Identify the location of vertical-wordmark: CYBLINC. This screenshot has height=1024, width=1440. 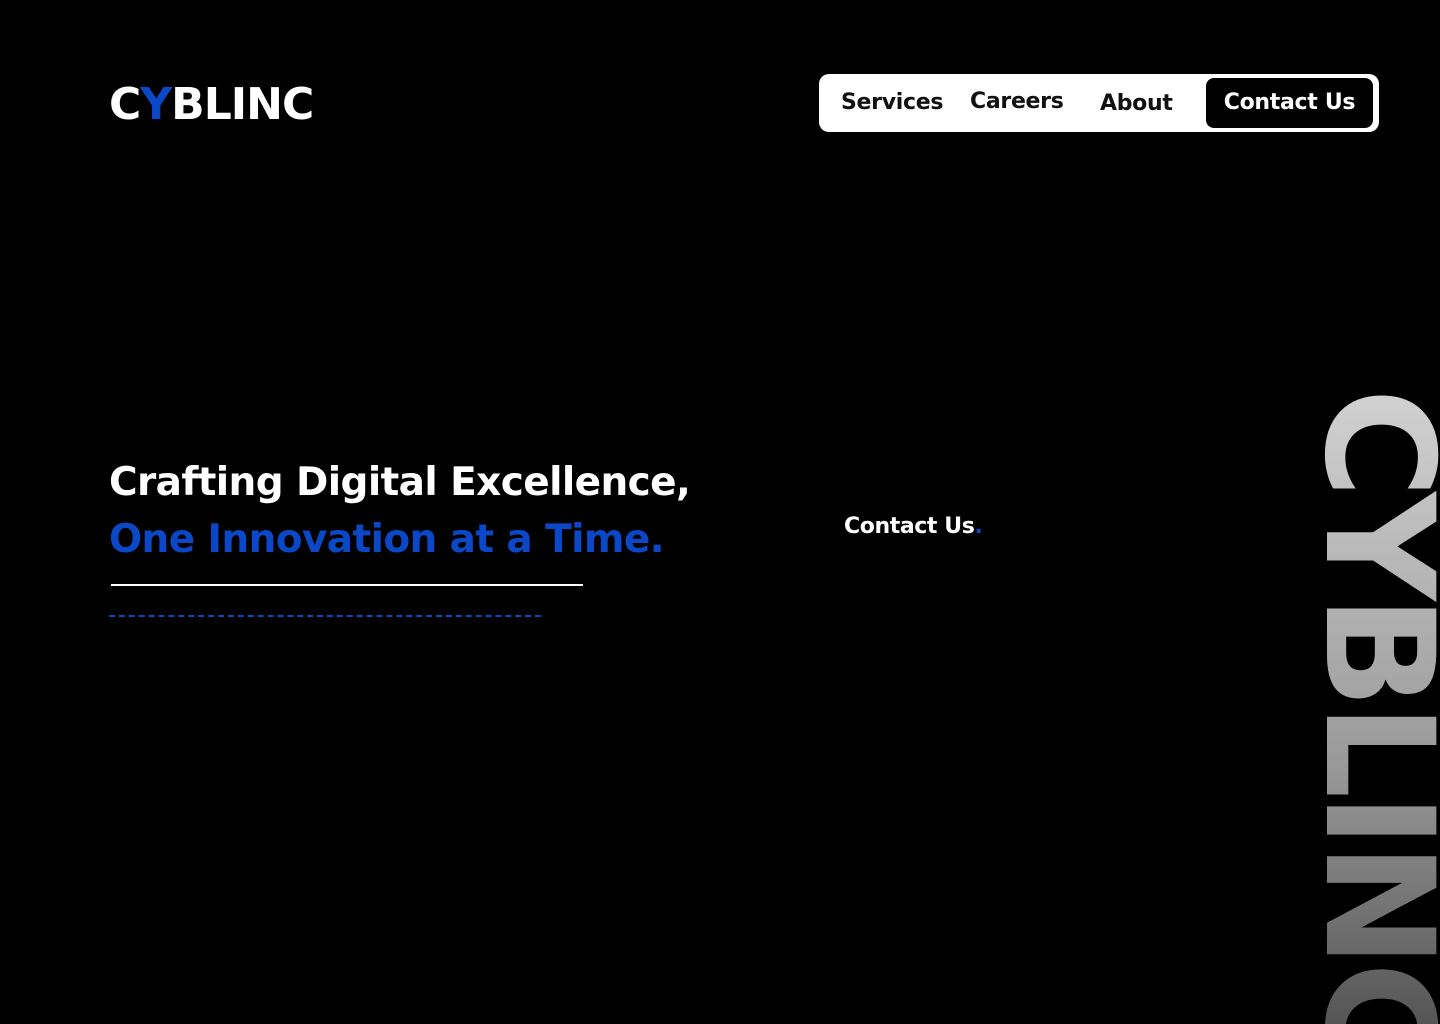
(1370, 706).